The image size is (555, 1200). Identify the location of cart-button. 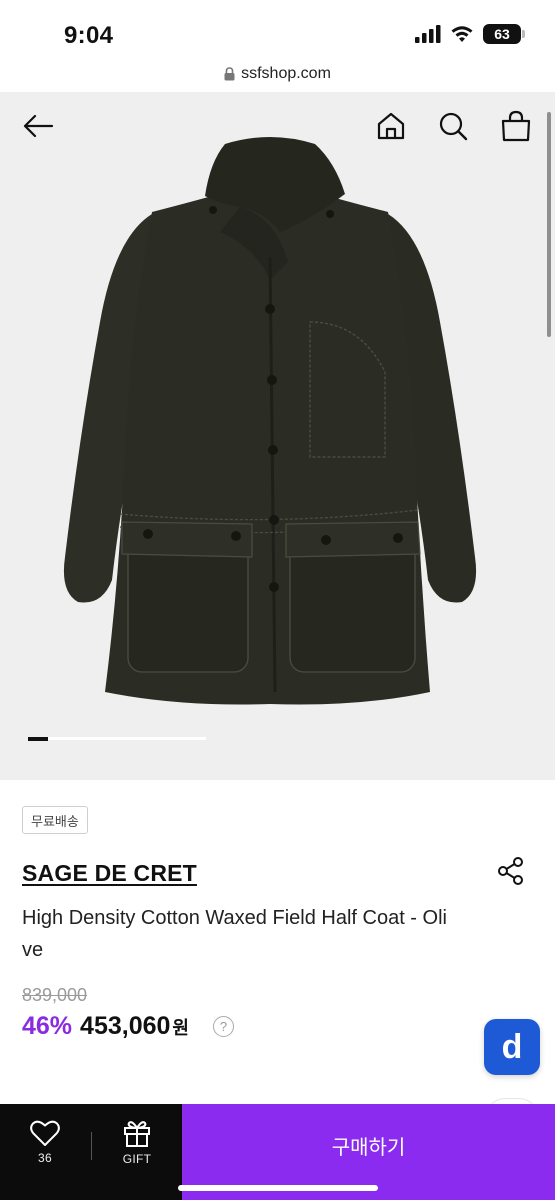
(516, 126).